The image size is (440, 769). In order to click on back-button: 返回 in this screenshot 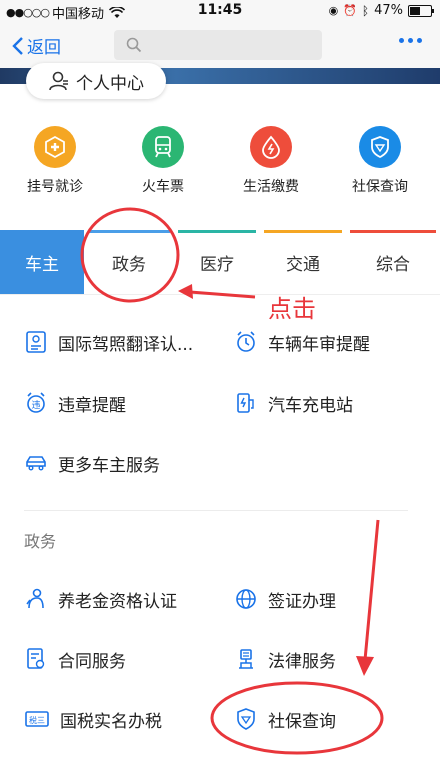, I will do `click(36, 45)`.